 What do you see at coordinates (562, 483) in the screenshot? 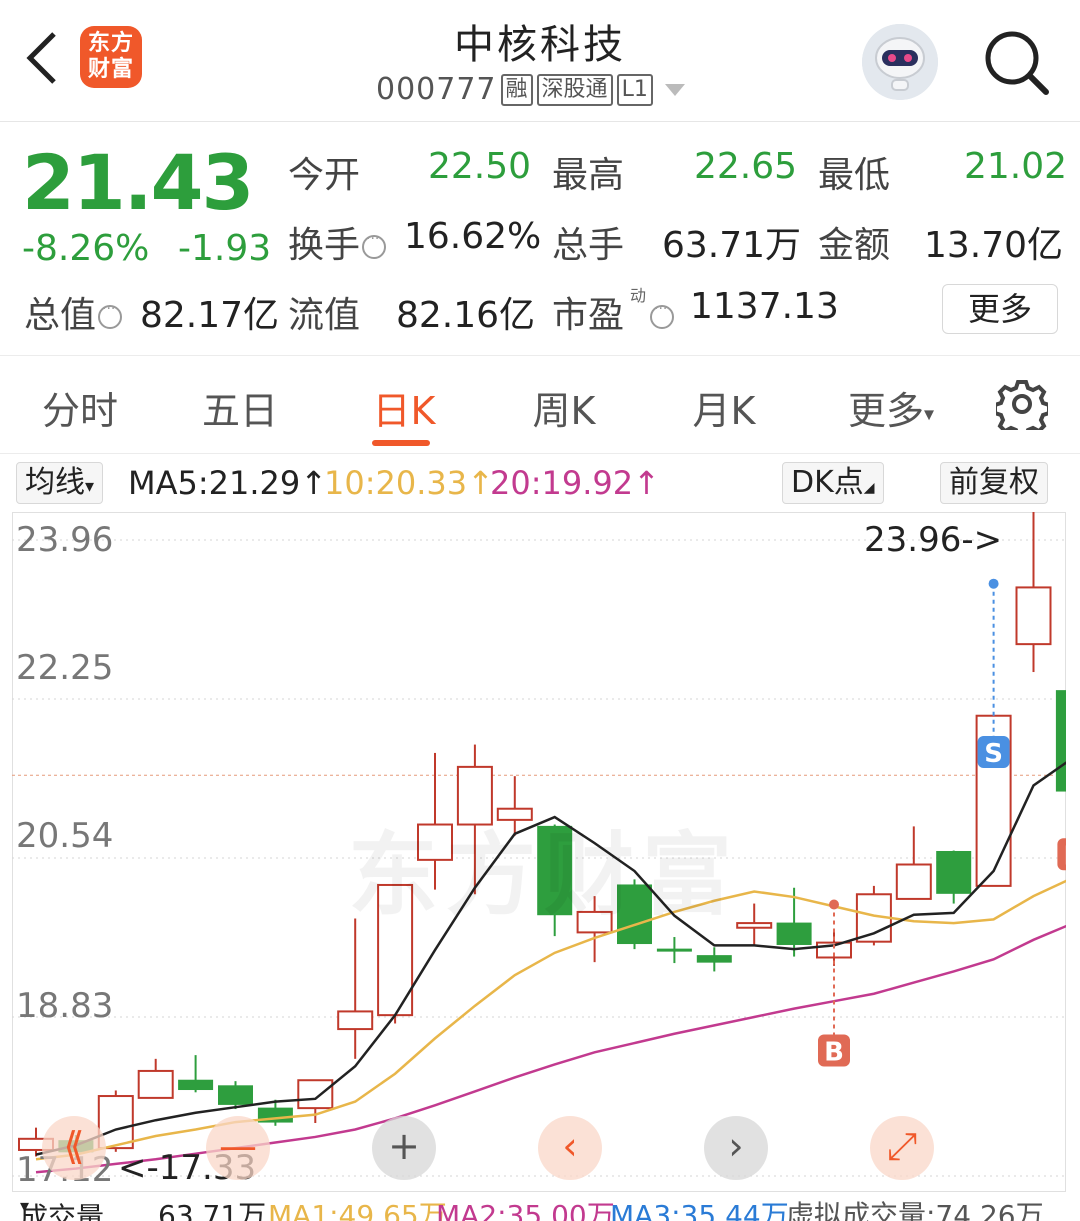
I see `ma20-text: 20:19.92` at bounding box center [562, 483].